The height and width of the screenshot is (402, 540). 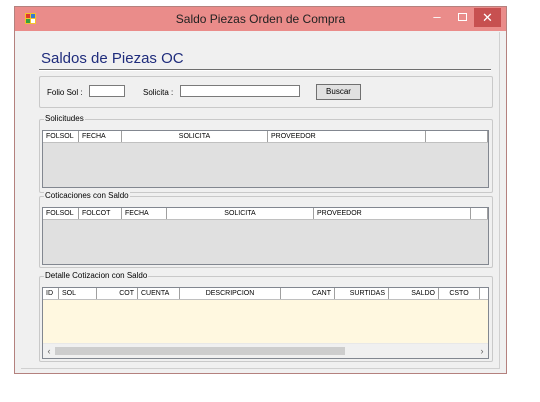 I want to click on close-button: ✕, so click(x=487, y=17).